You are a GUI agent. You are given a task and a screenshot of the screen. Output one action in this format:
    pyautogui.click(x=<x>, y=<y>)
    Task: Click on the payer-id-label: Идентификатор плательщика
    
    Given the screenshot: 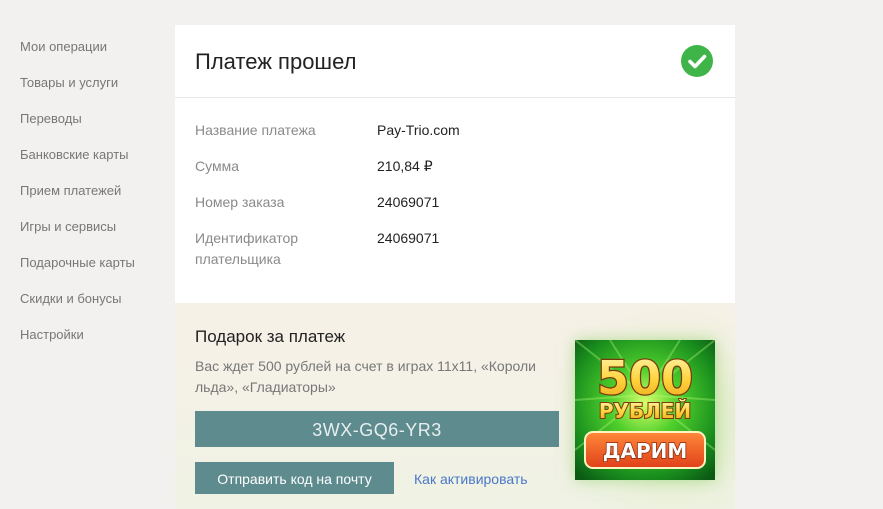 What is the action you would take?
    pyautogui.click(x=247, y=248)
    